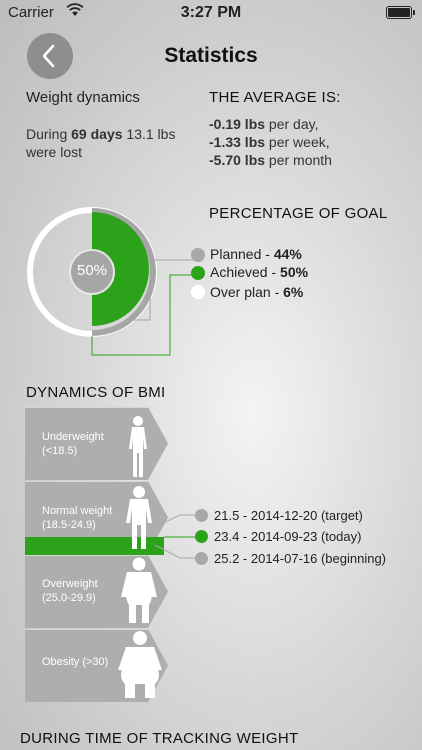 The width and height of the screenshot is (422, 750). I want to click on status-bar: Carrier 3:27 PM, so click(211, 11).